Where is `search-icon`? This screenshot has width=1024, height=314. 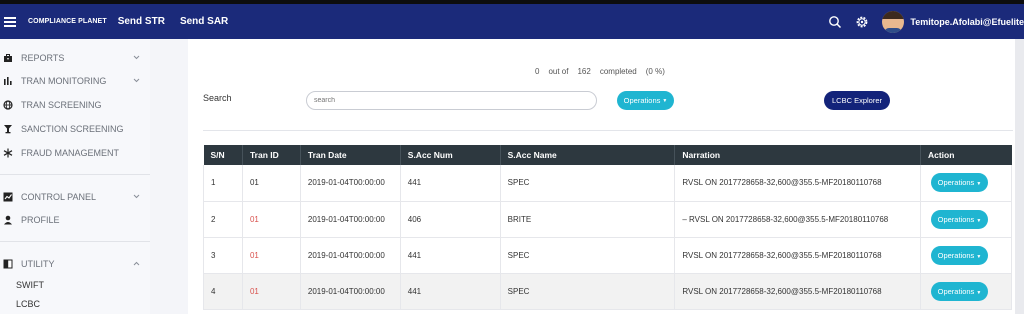
search-icon is located at coordinates (835, 22).